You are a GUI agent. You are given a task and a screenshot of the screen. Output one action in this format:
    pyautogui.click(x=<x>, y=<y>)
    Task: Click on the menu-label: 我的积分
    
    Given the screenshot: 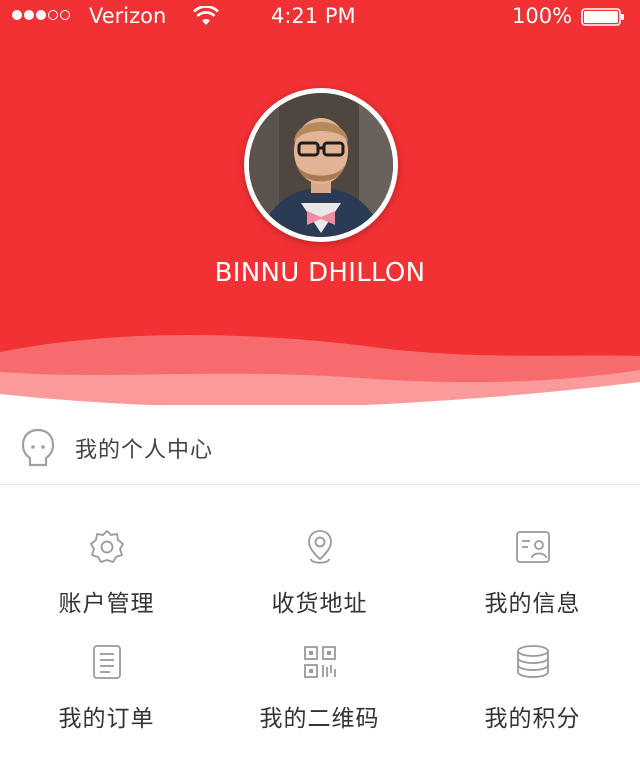 What is the action you would take?
    pyautogui.click(x=532, y=719)
    